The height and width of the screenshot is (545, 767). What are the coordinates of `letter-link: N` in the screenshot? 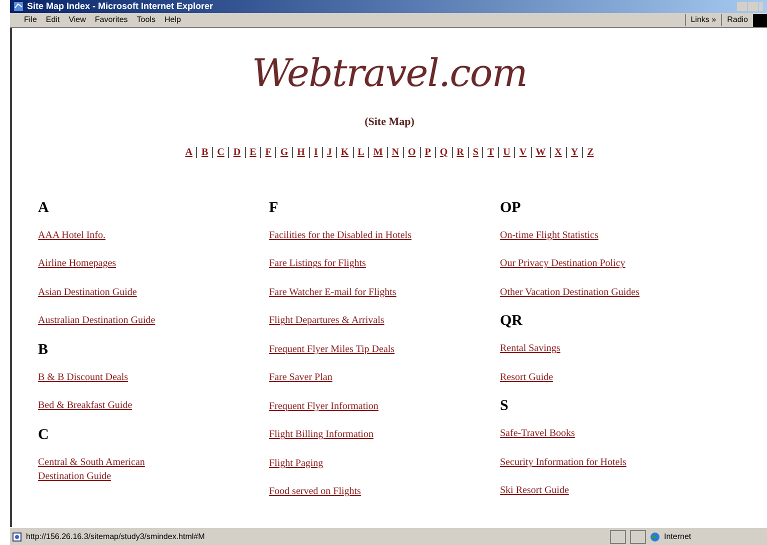 It's located at (395, 152).